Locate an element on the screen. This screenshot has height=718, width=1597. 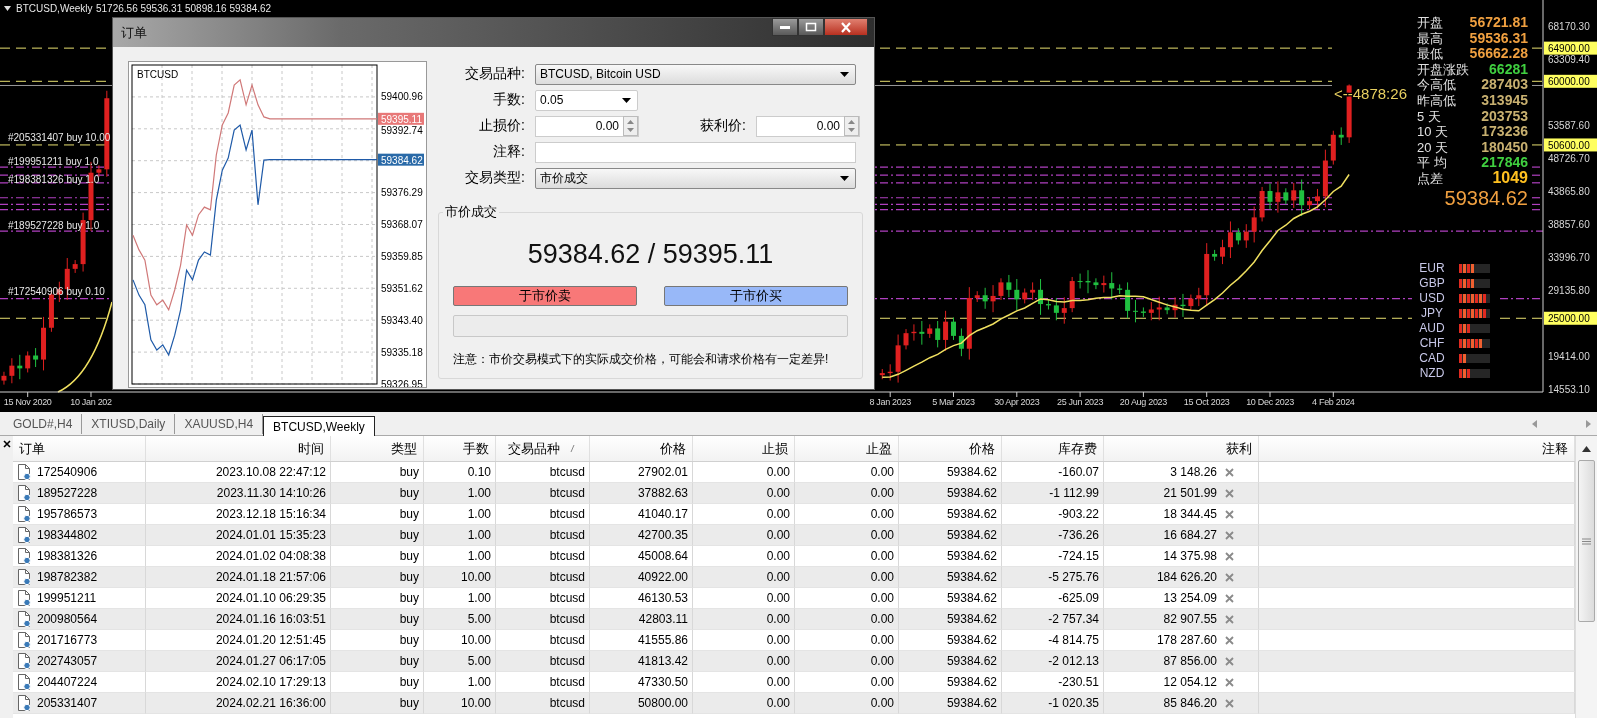
field-label: 手数: is located at coordinates (508, 100).